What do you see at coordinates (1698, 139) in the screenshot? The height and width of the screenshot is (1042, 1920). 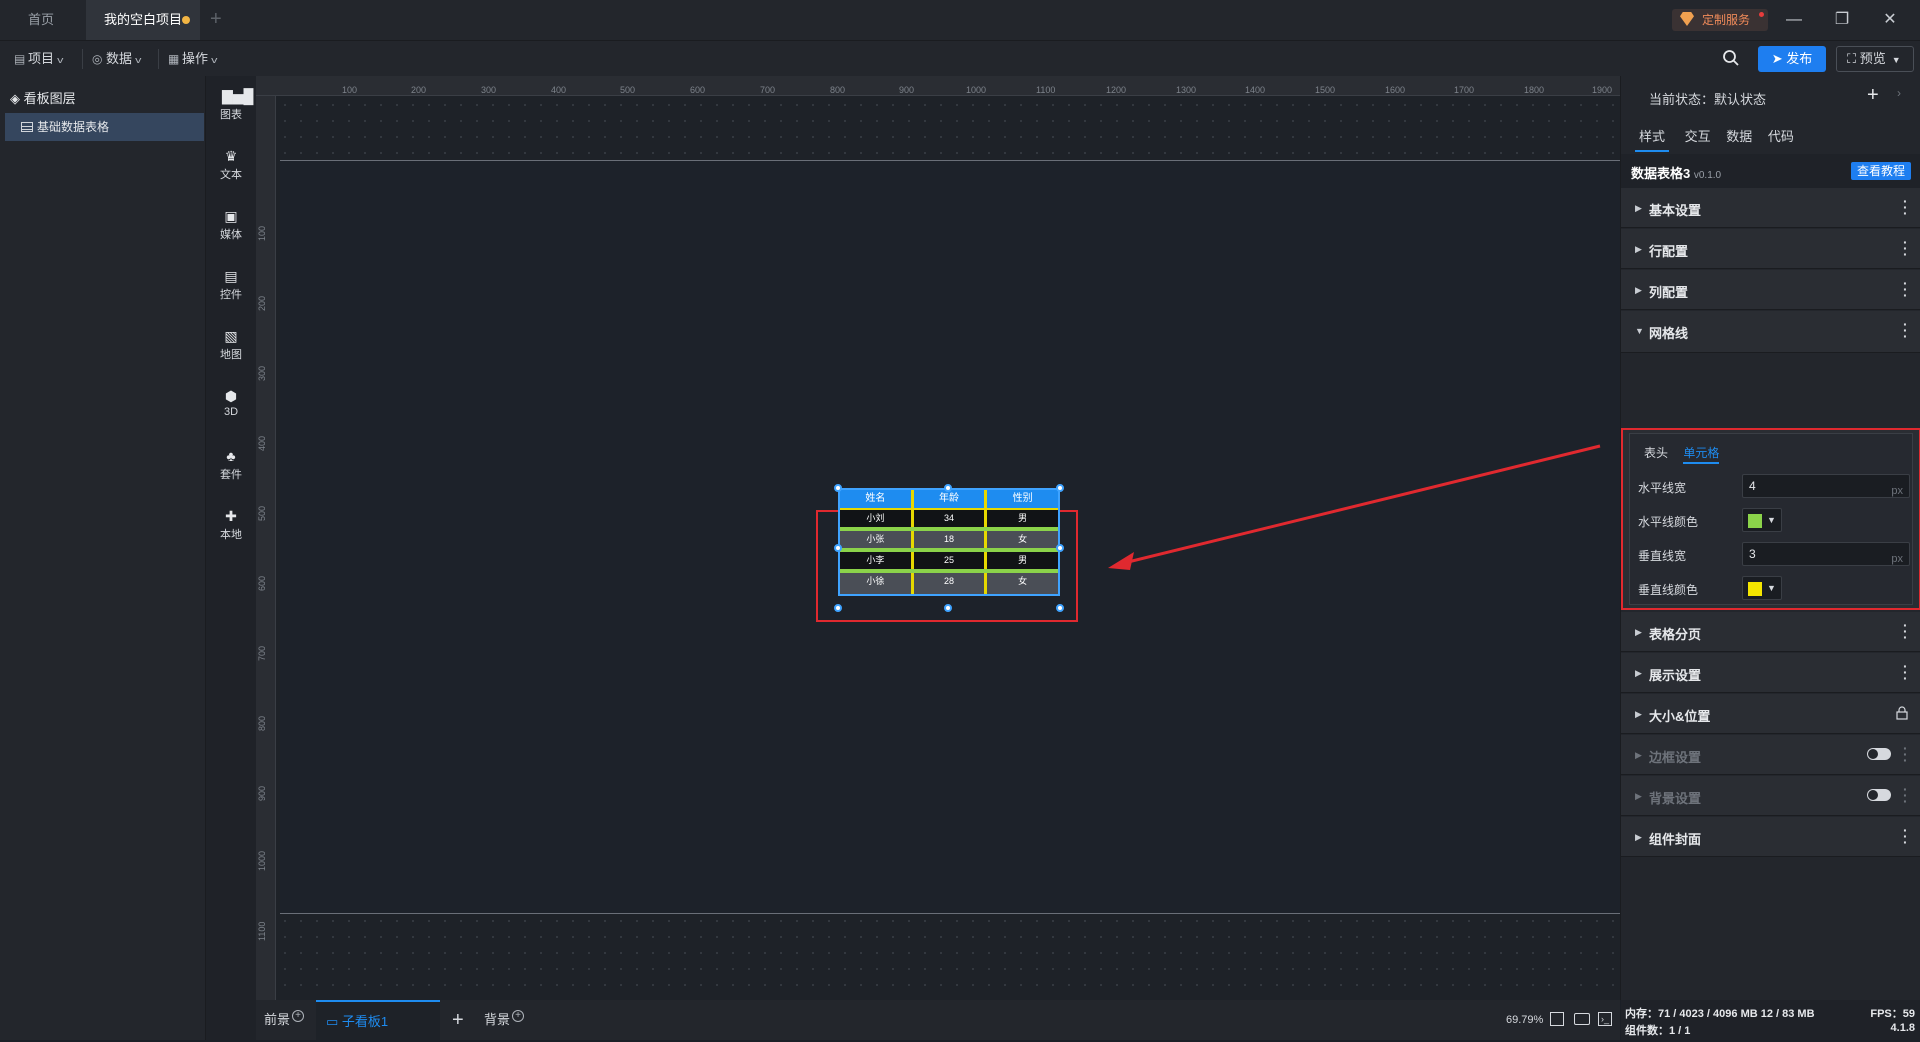 I see `tab-interaction: 交互` at bounding box center [1698, 139].